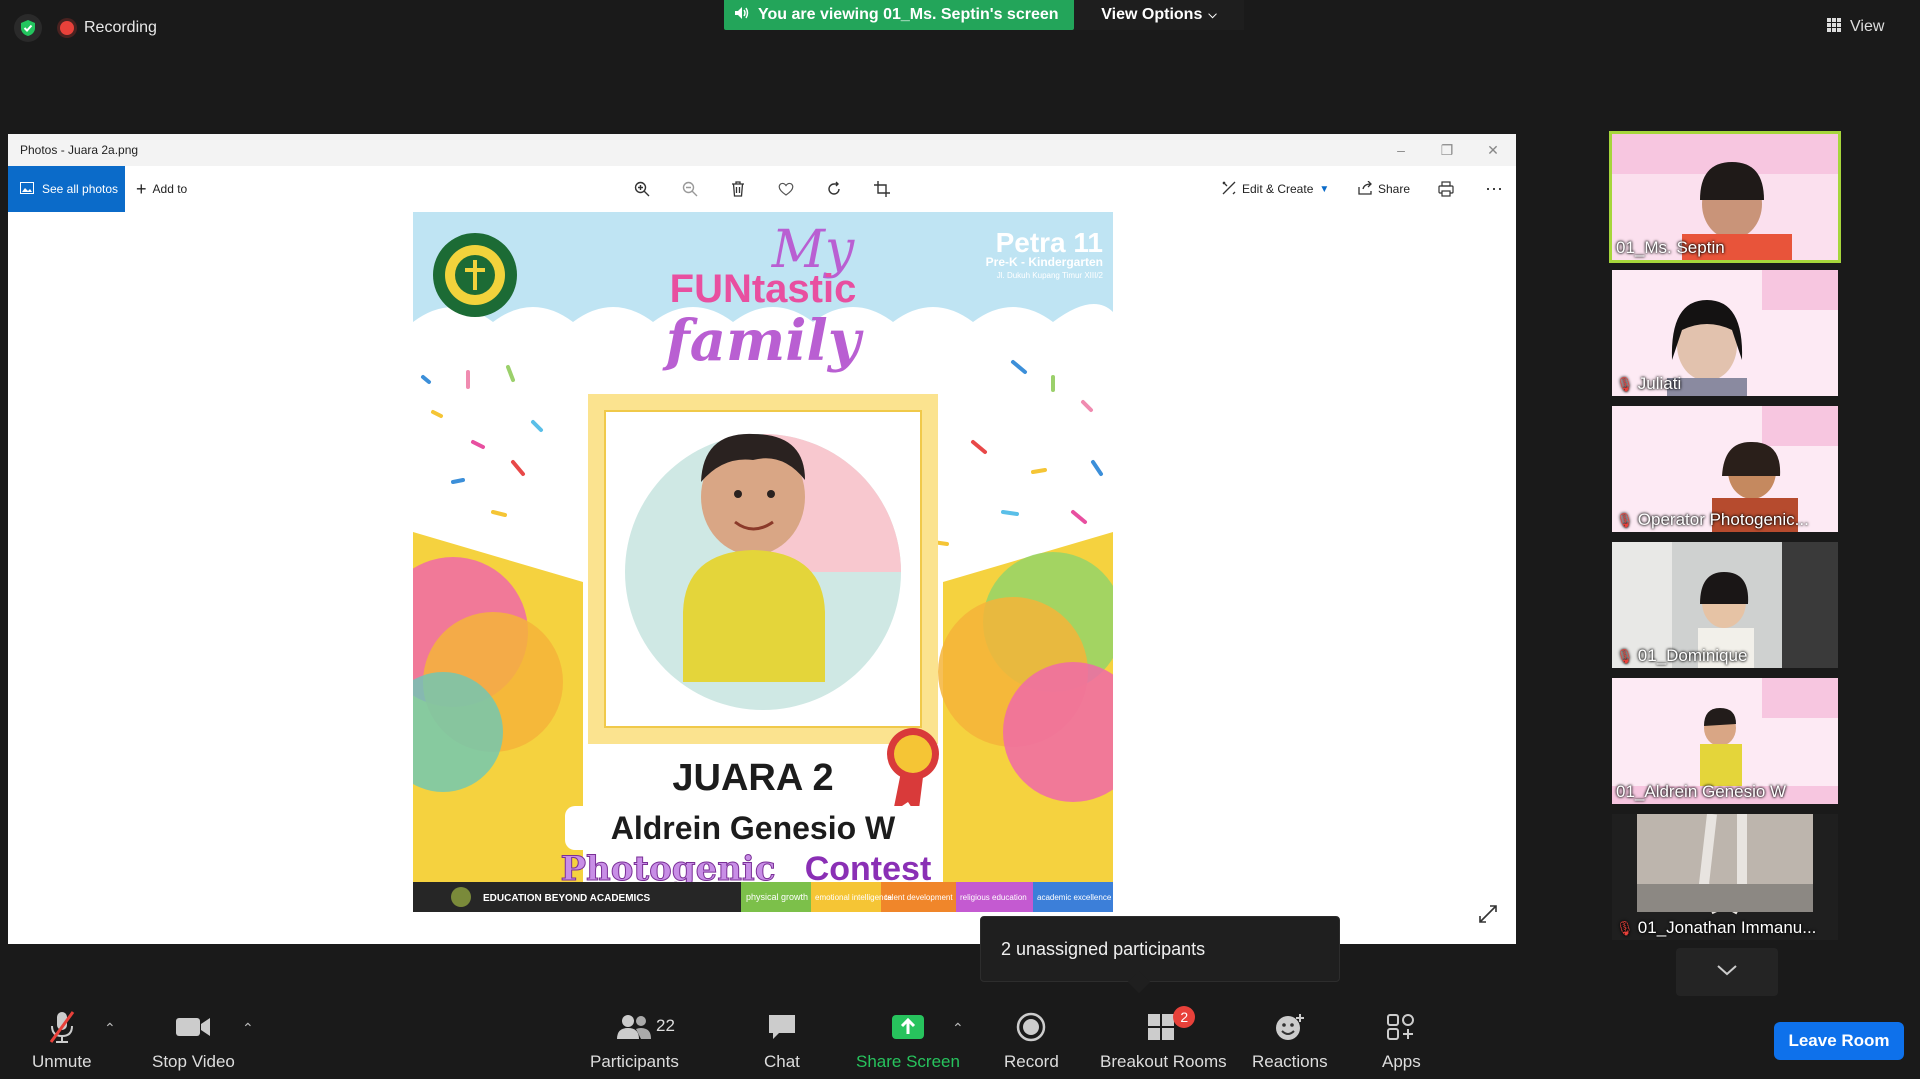  Describe the element at coordinates (62, 1061) in the screenshot. I see `unmute-label: Unmute` at that location.